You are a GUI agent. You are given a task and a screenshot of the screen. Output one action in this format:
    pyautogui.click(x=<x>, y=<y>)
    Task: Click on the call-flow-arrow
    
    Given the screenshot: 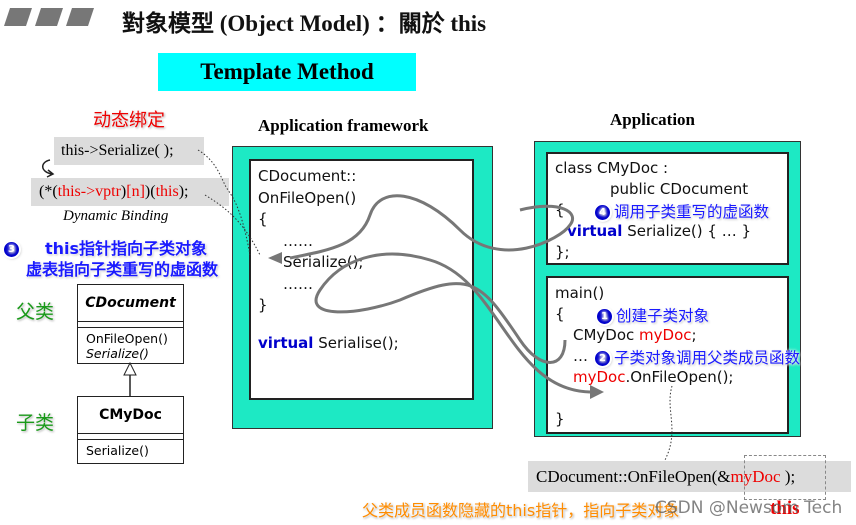 What is the action you would take?
    pyautogui.click(x=452, y=323)
    